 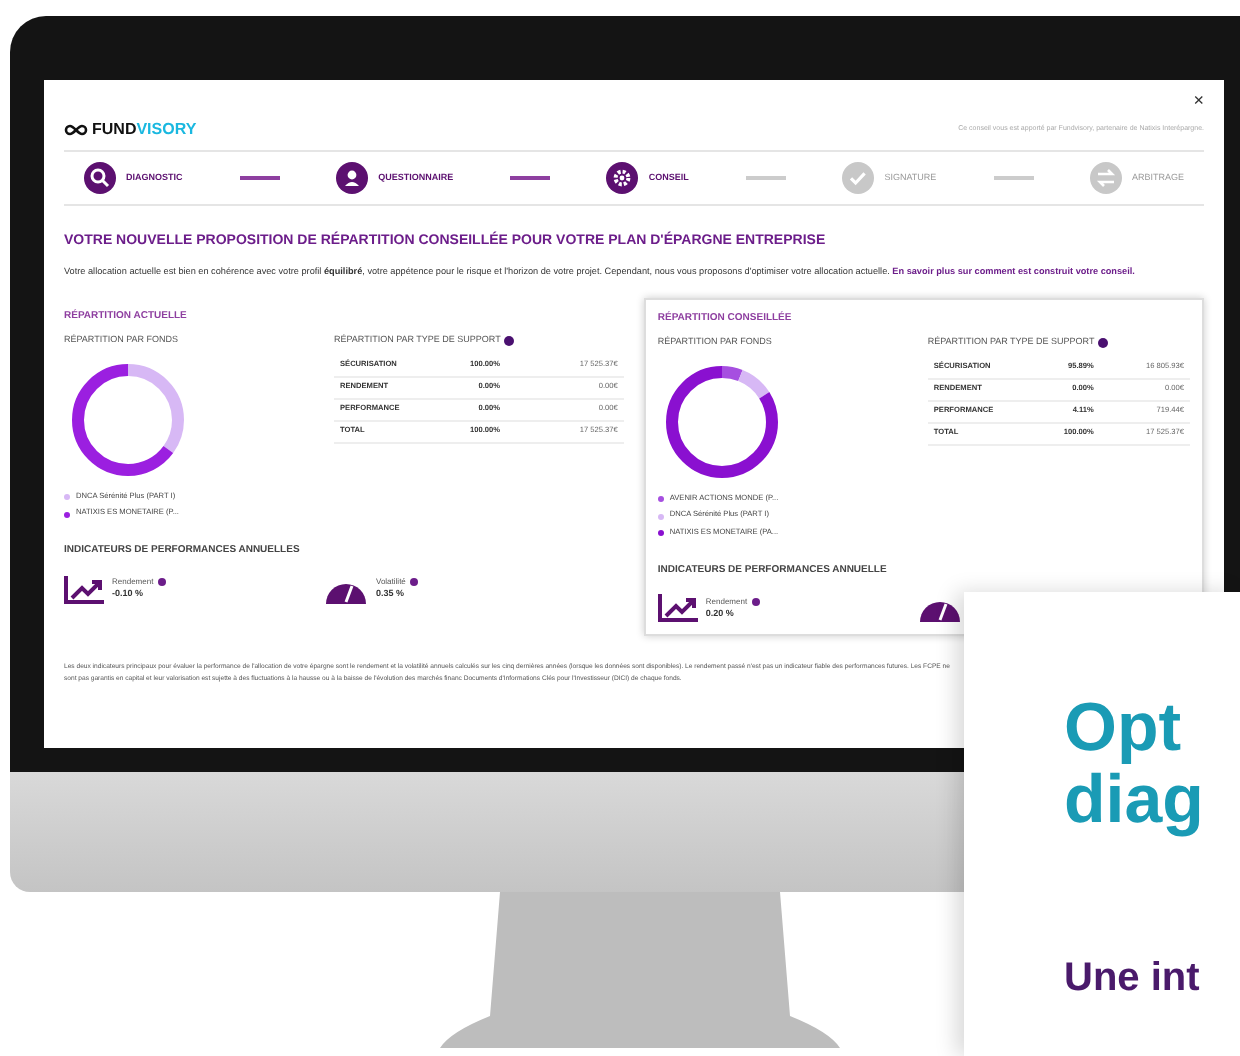 What do you see at coordinates (1135, 800) in the screenshot?
I see `slide-heading: diag` at bounding box center [1135, 800].